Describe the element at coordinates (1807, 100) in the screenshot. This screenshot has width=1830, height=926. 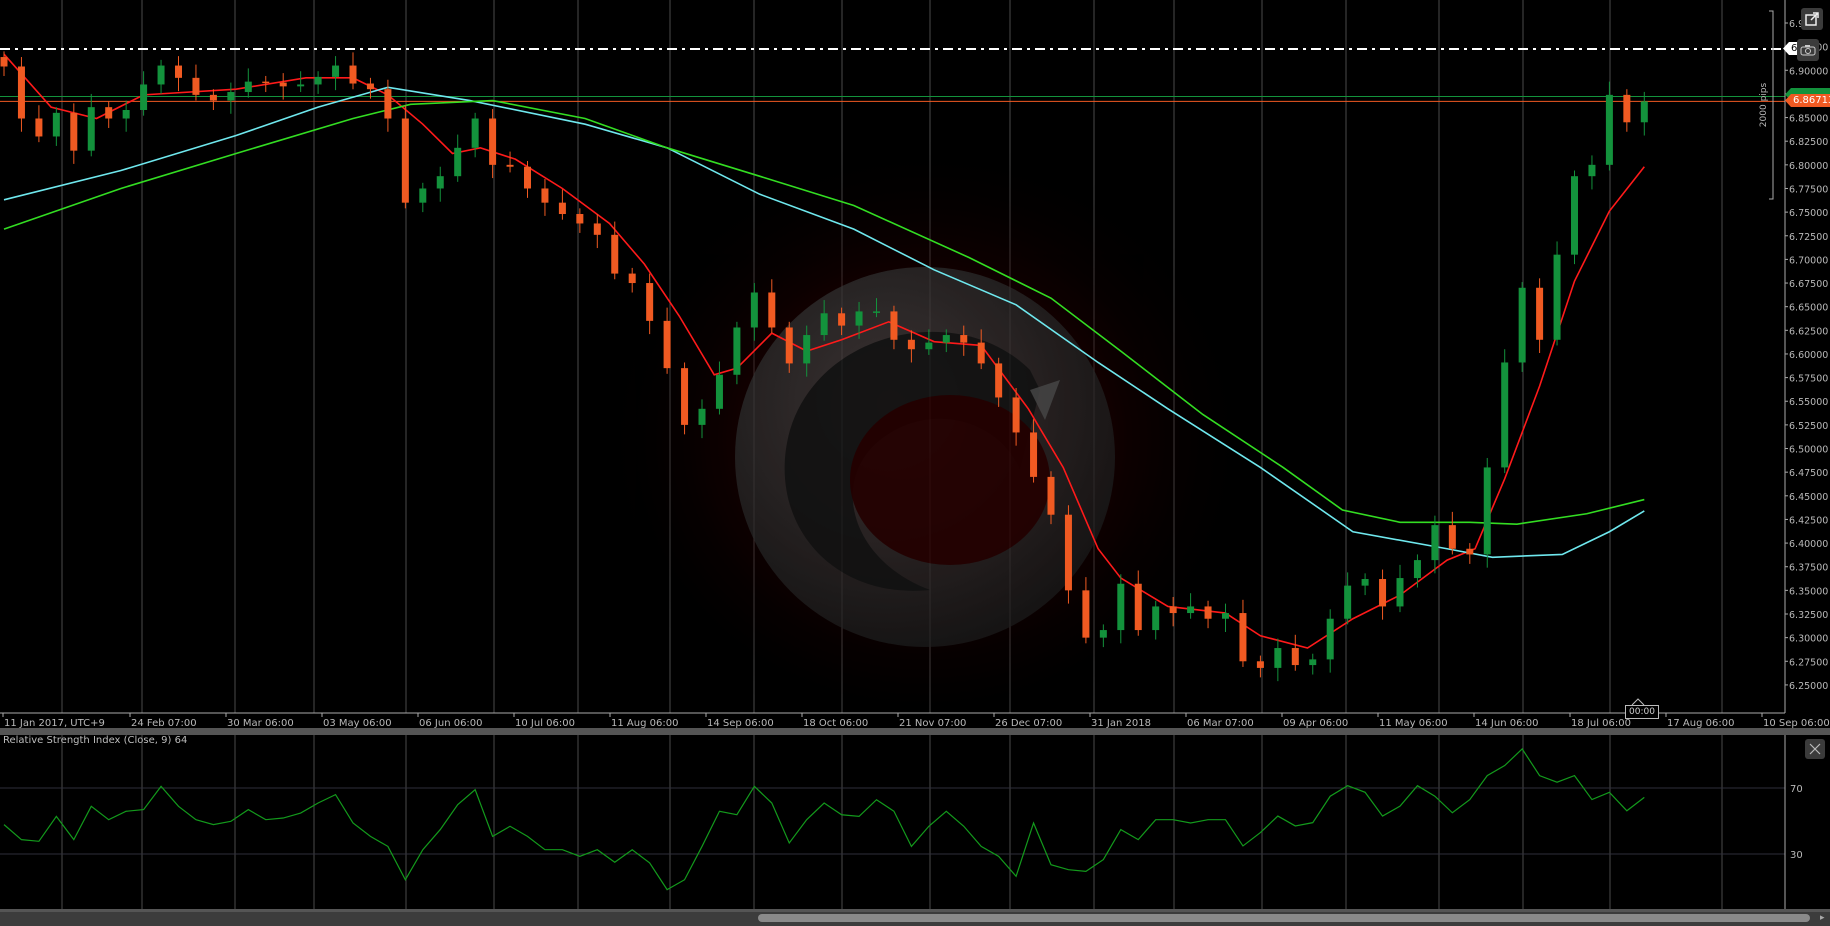
I see `current-price-tag: 6.86713` at that location.